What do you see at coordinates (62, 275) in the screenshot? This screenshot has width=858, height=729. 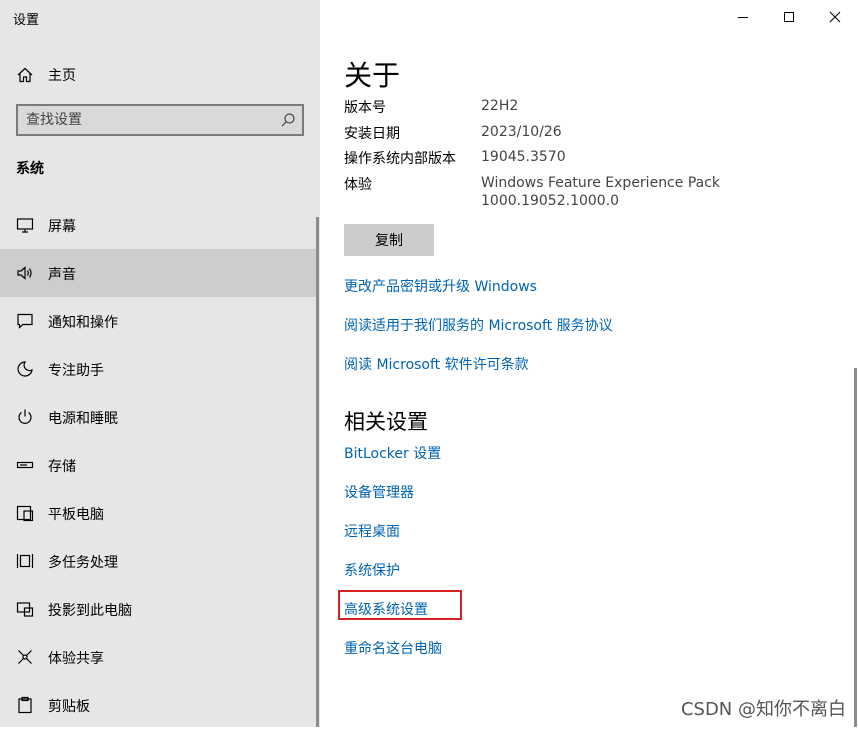 I see `sidebar-item-label: 声音` at bounding box center [62, 275].